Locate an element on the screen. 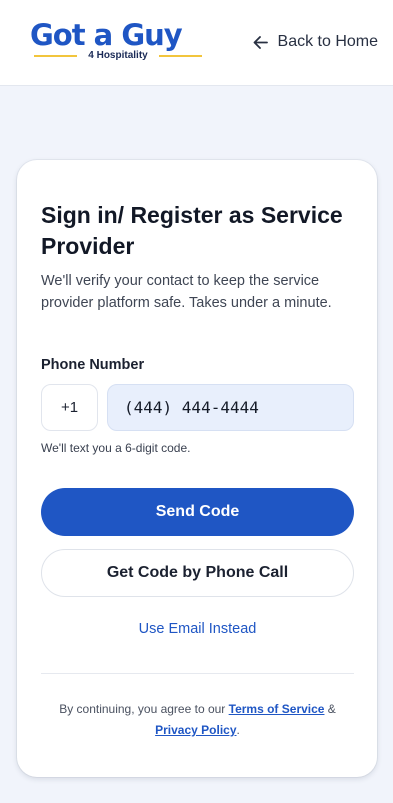  card-title: Sign in/ Register as Service Provider is located at coordinates (192, 230).